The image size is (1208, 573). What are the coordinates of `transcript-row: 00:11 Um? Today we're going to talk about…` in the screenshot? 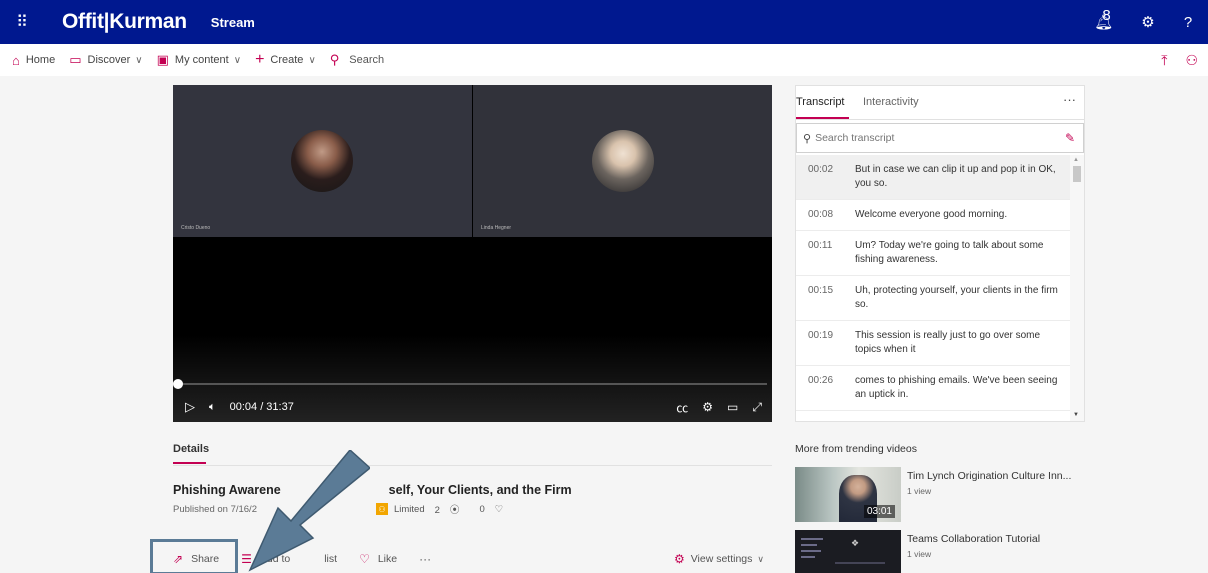 It's located at (933, 253).